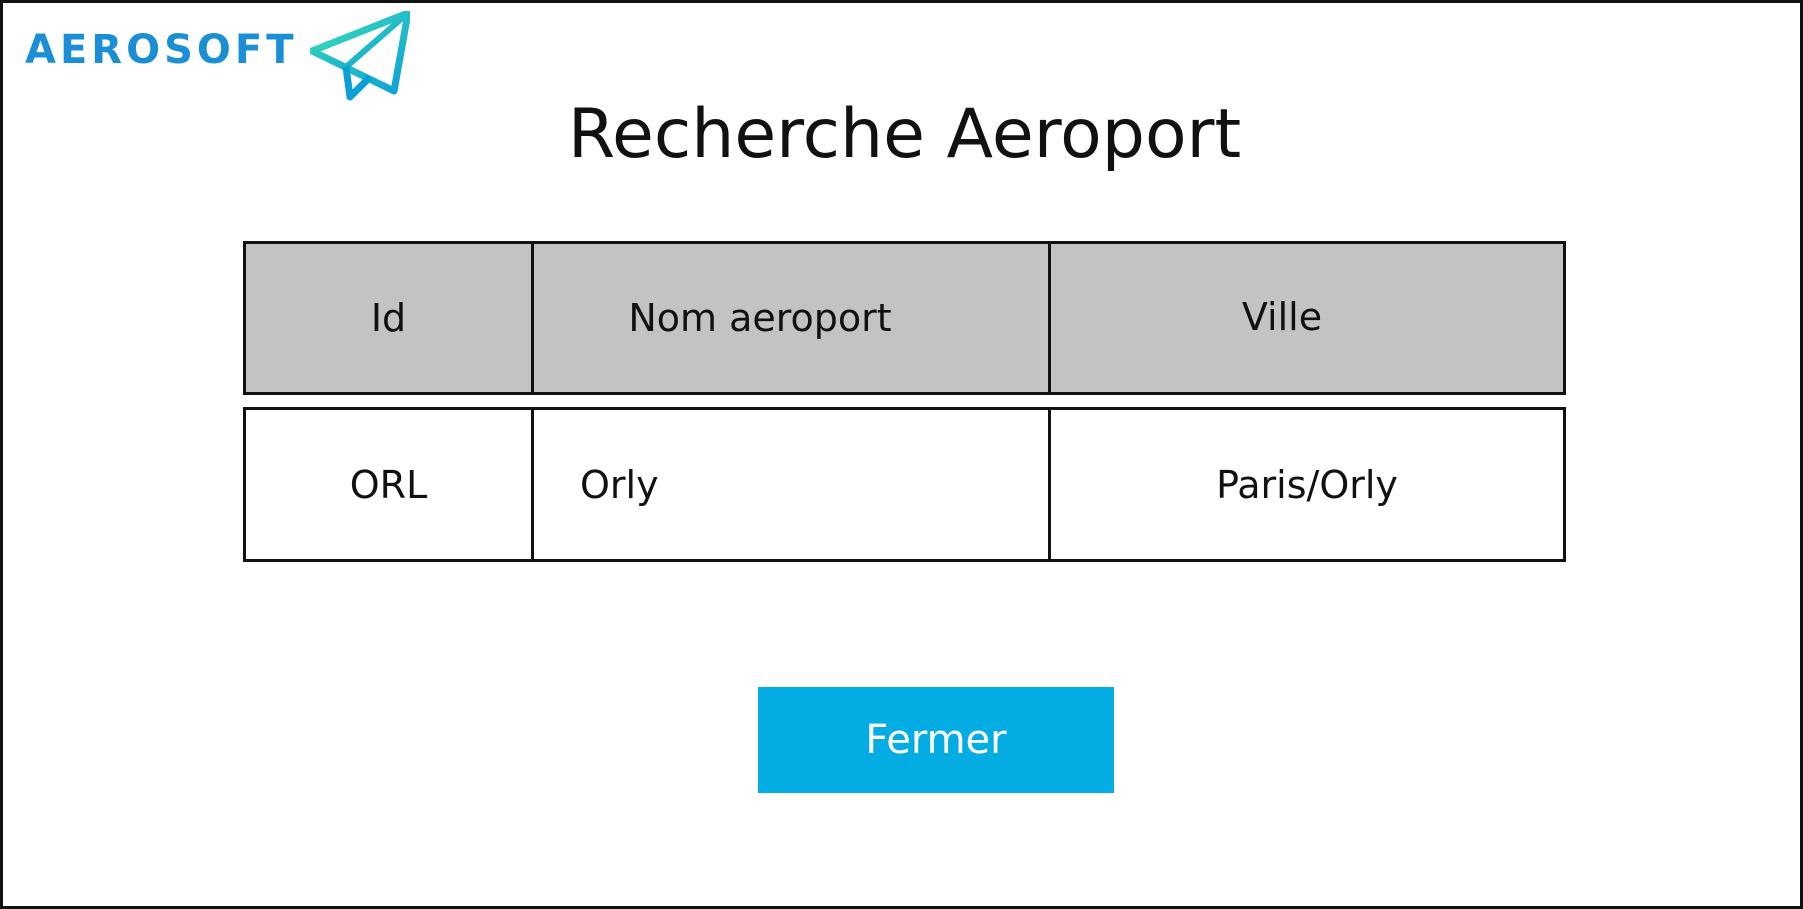 Image resolution: width=1803 pixels, height=909 pixels. I want to click on column-header-label: Nom aeroport, so click(760, 318).